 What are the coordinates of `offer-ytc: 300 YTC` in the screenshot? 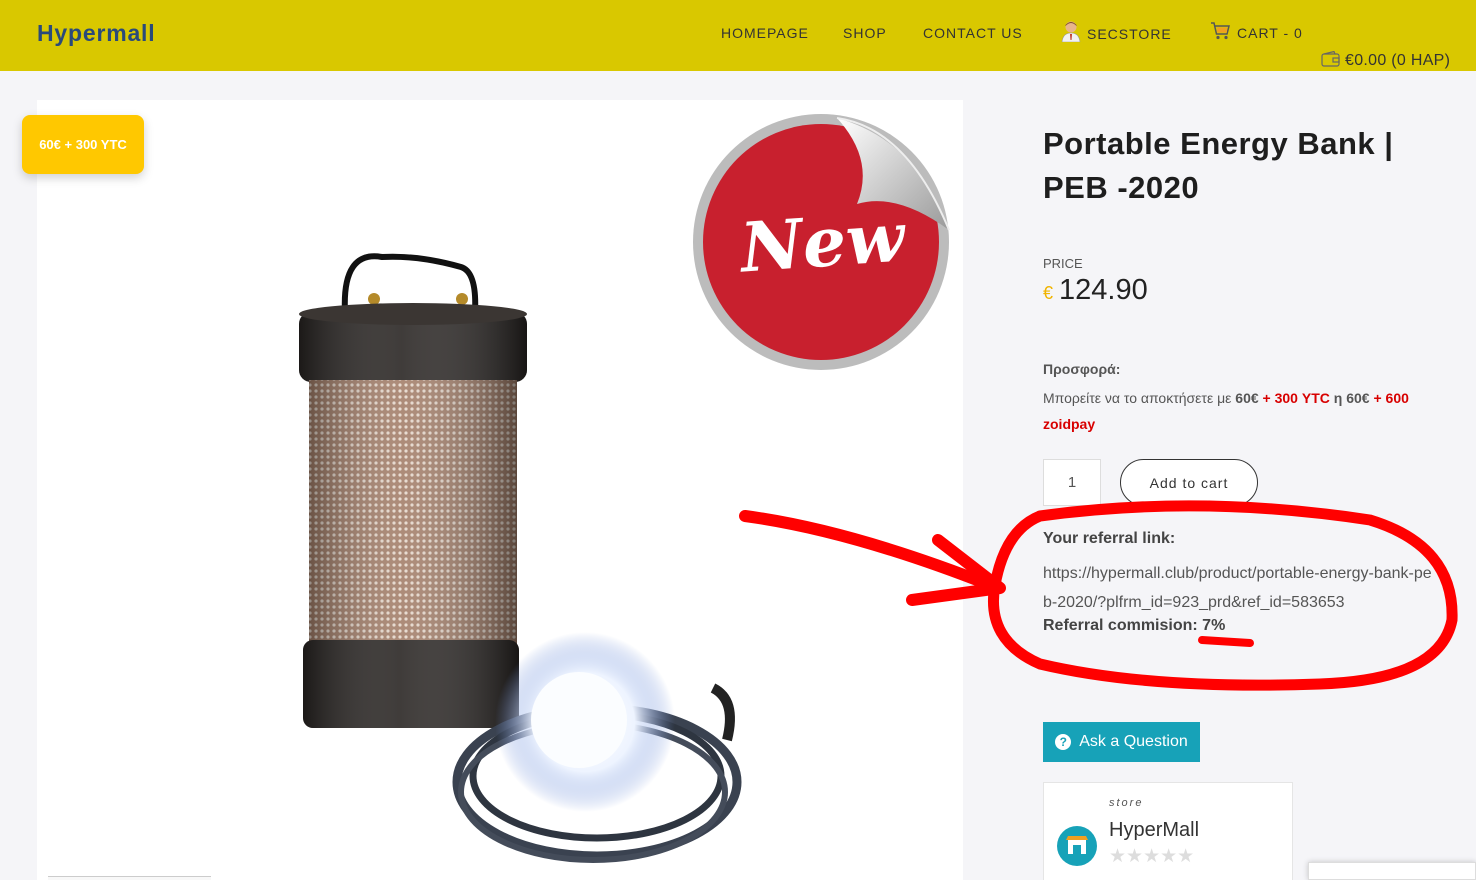 It's located at (1302, 398).